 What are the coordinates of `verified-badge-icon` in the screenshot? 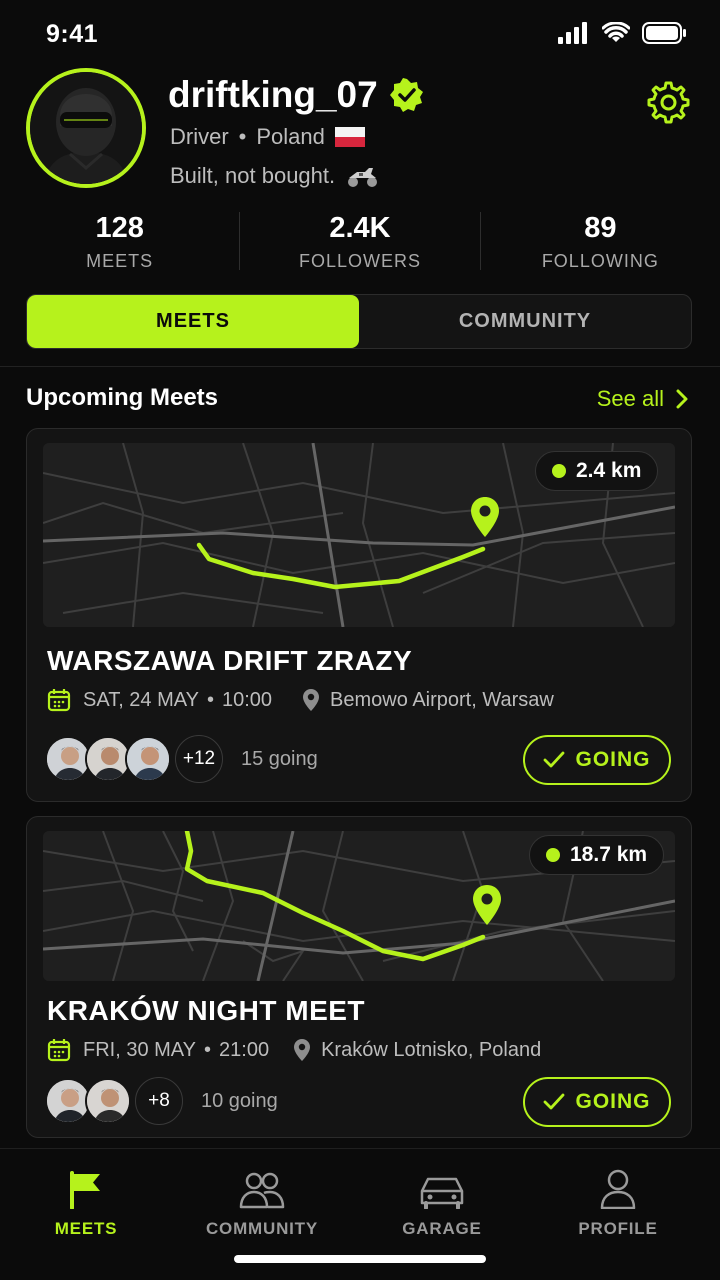 It's located at (406, 95).